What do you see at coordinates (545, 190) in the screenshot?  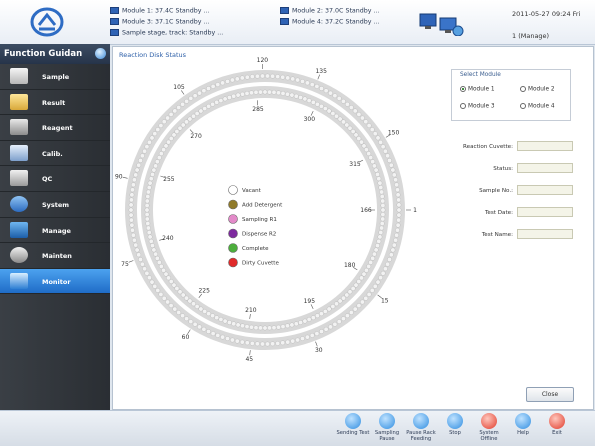 I see `sample-no-field` at bounding box center [545, 190].